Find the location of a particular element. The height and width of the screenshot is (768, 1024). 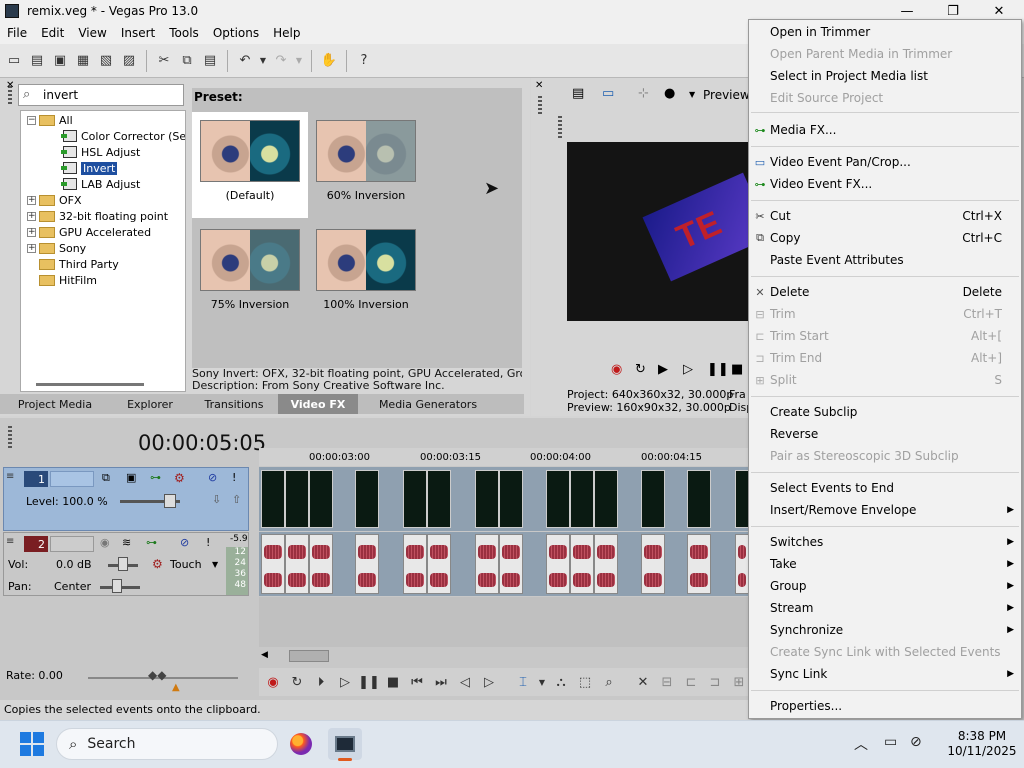

enable-snapping-icon: ✋ is located at coordinates (329, 61).